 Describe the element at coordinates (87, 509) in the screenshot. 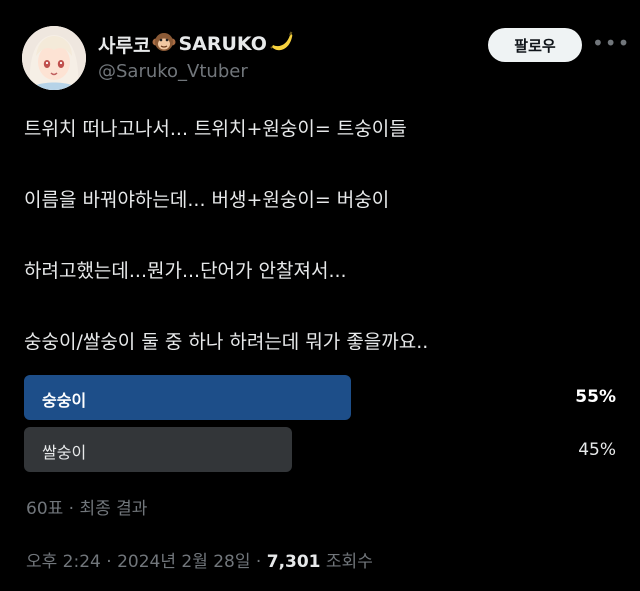

I see `poll-summary: 60표 · 최종 결과` at that location.